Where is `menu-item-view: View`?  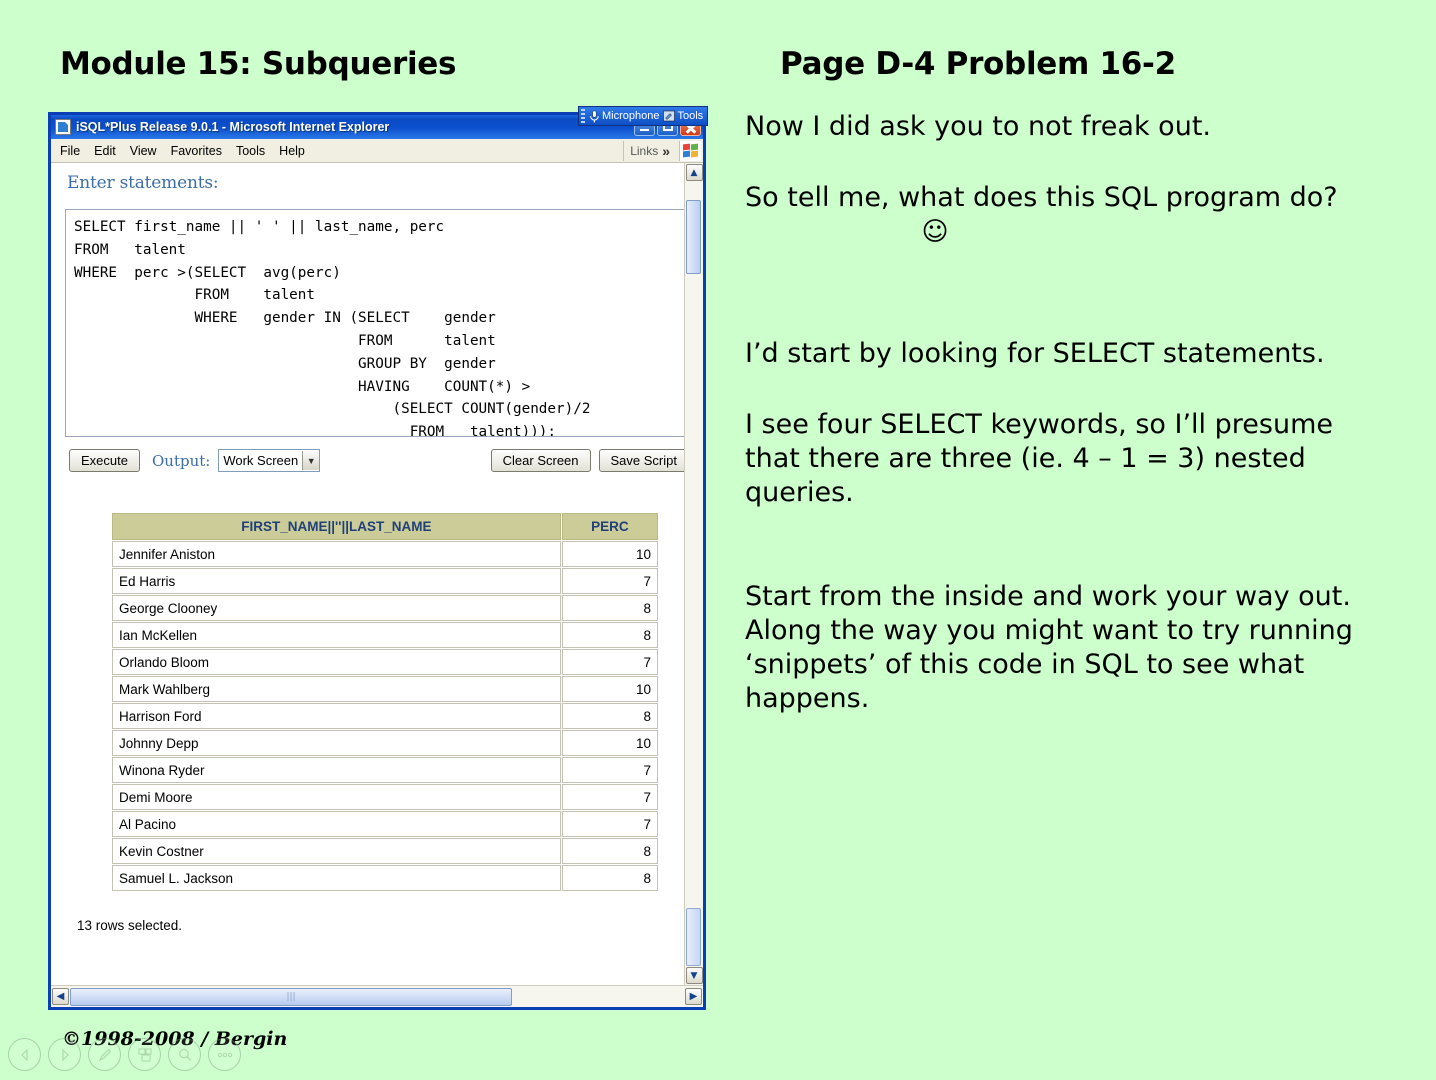
menu-item-view: View is located at coordinates (143, 151).